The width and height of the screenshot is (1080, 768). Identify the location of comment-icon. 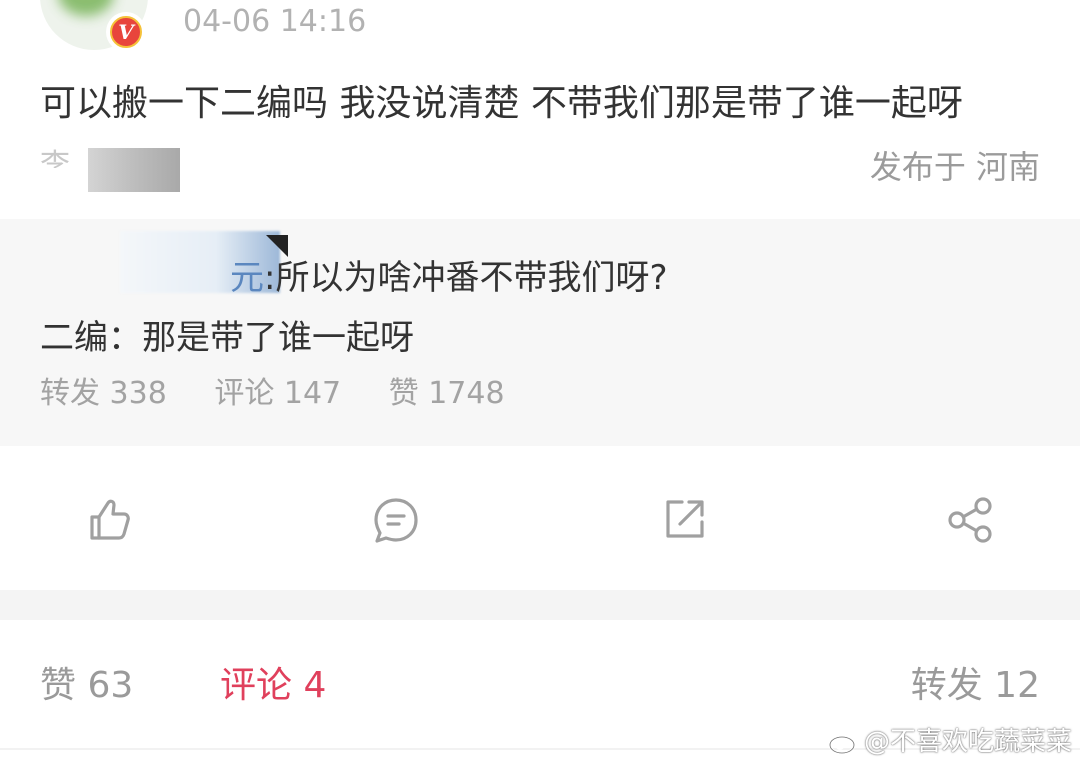
(396, 520).